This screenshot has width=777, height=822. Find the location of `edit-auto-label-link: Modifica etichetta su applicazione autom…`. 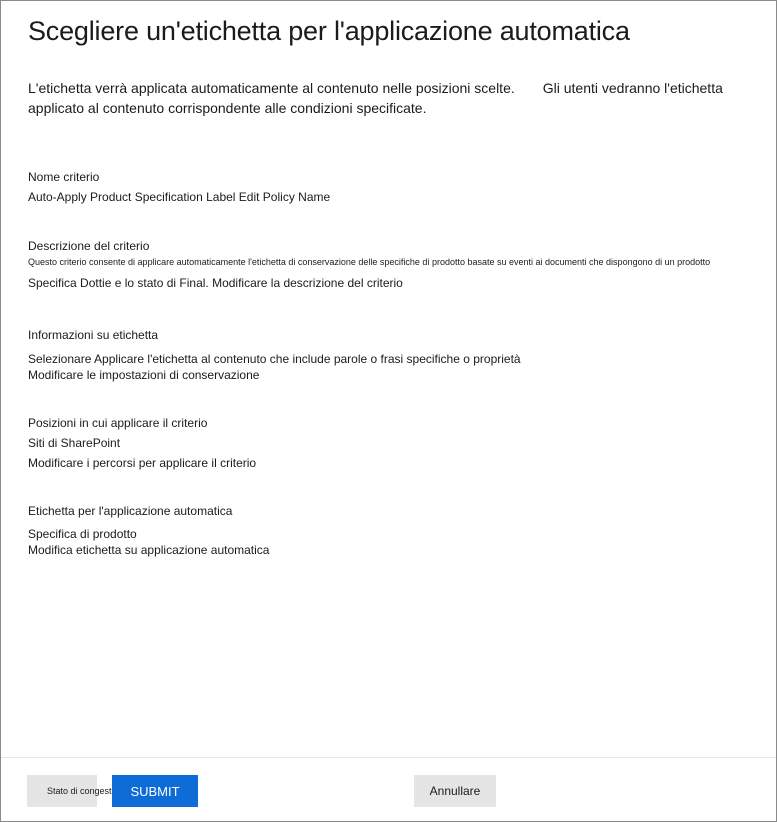

edit-auto-label-link: Modifica etichetta su applicazione autom… is located at coordinates (388, 550).